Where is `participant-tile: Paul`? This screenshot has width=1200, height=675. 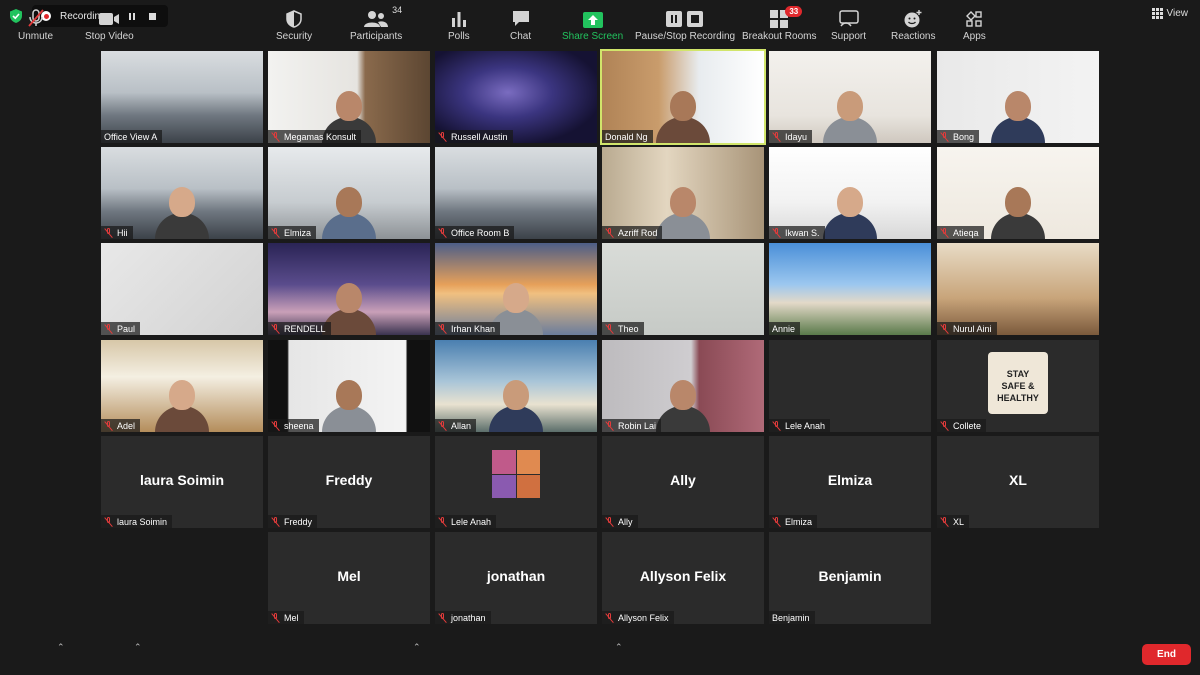 participant-tile: Paul is located at coordinates (182, 289).